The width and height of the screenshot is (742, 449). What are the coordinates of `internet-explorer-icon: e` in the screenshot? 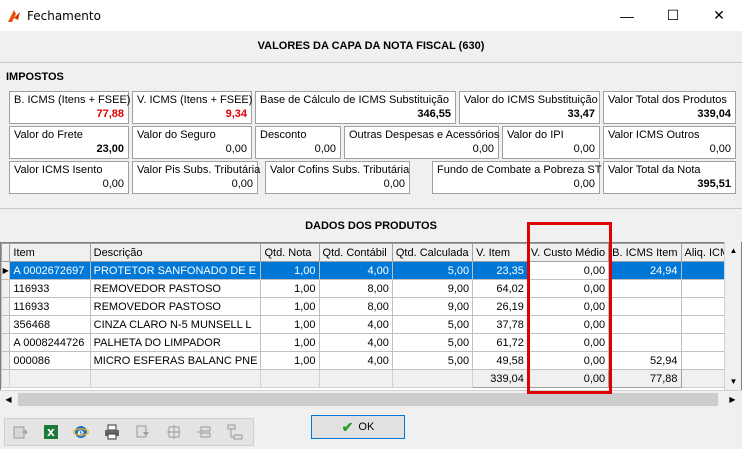 It's located at (82, 432).